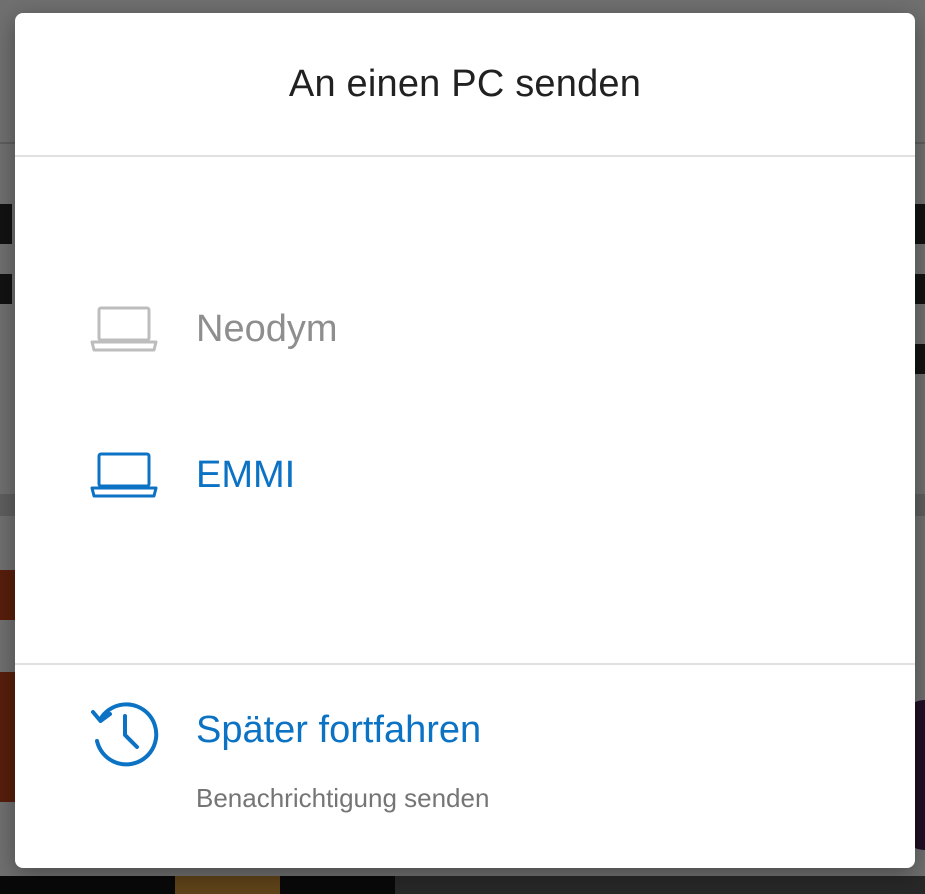 The width and height of the screenshot is (925, 894). What do you see at coordinates (339, 730) in the screenshot?
I see `continue-later-title: Später fortfahren` at bounding box center [339, 730].